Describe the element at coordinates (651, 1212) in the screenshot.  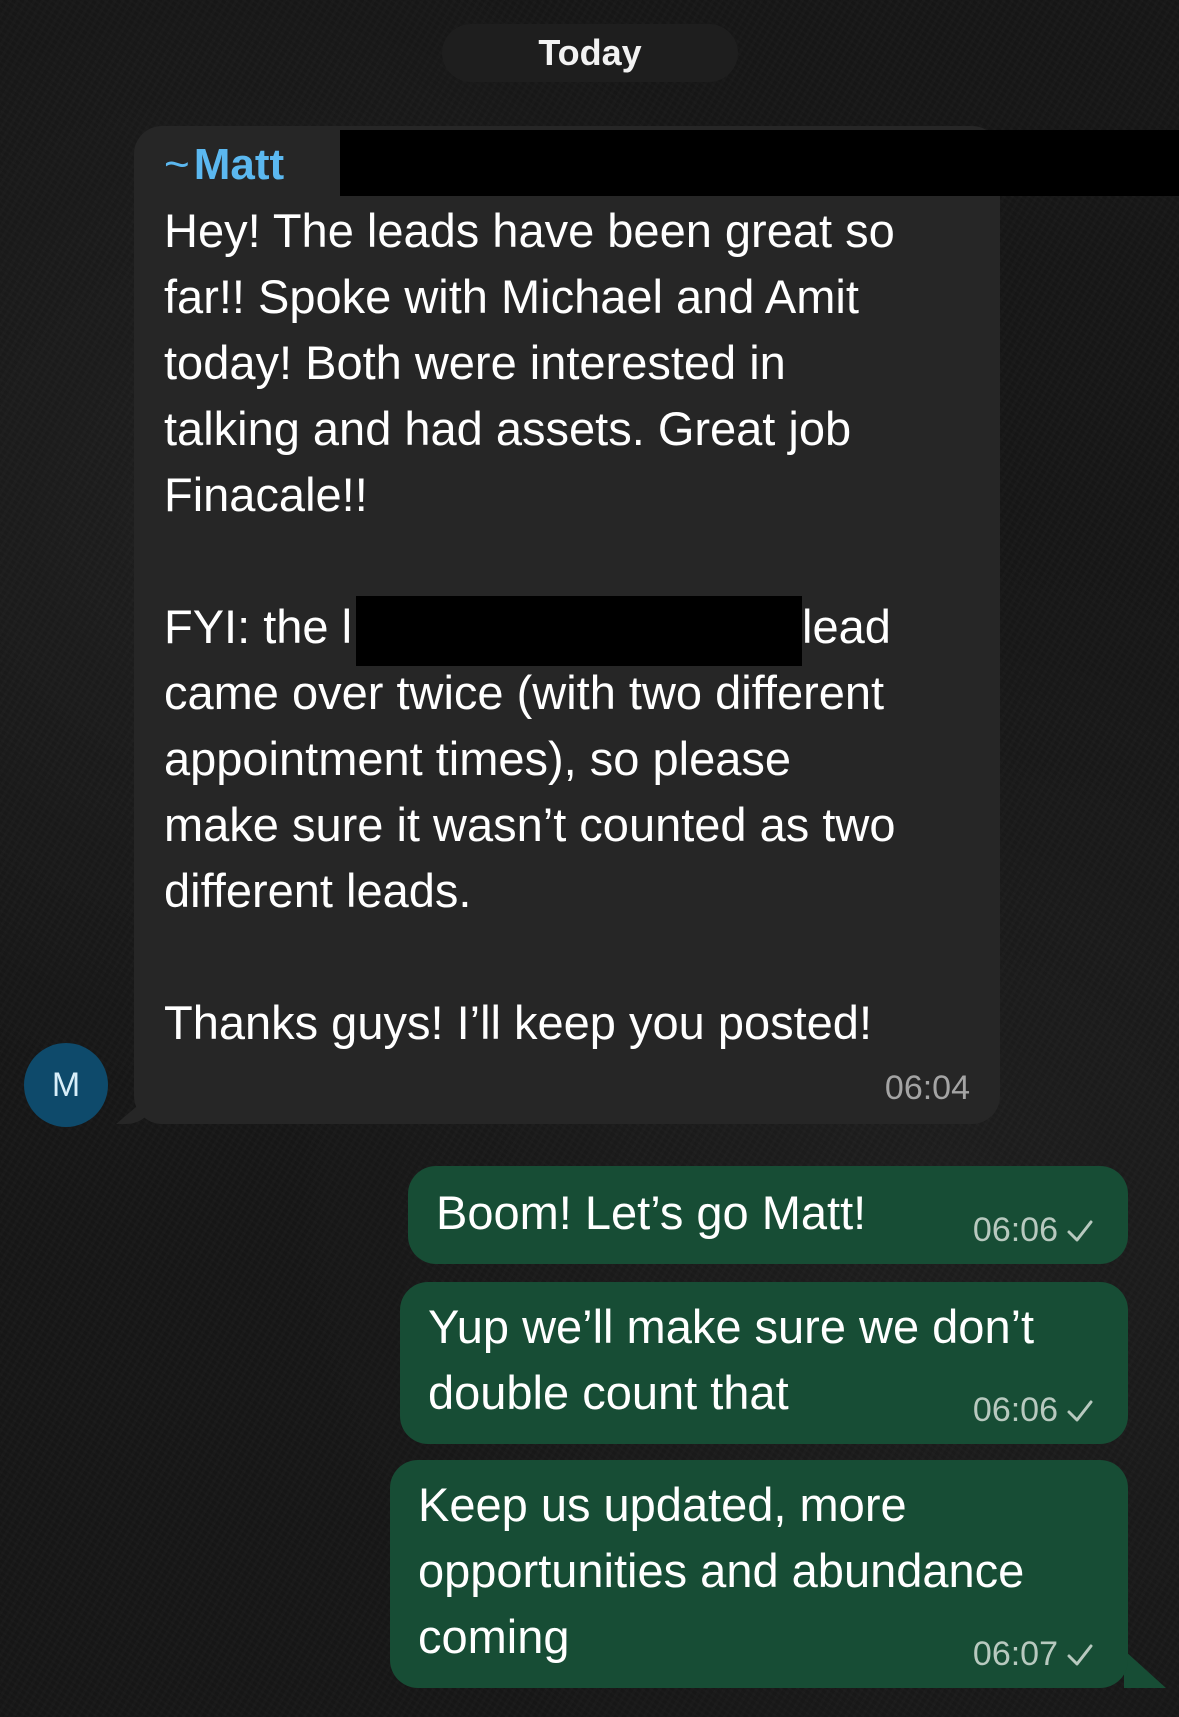
I see `message-line: Boom! Let’s go Matt!` at that location.